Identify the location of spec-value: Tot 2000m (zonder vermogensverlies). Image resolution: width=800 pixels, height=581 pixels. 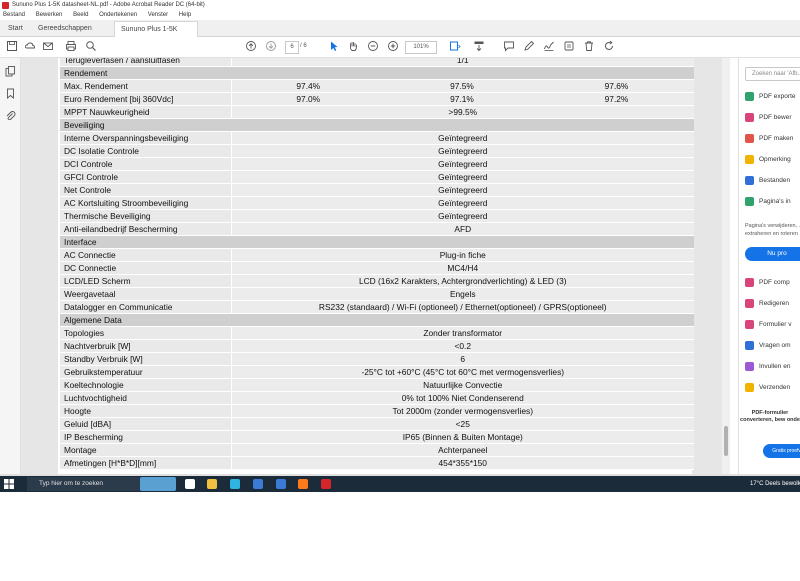
(462, 411).